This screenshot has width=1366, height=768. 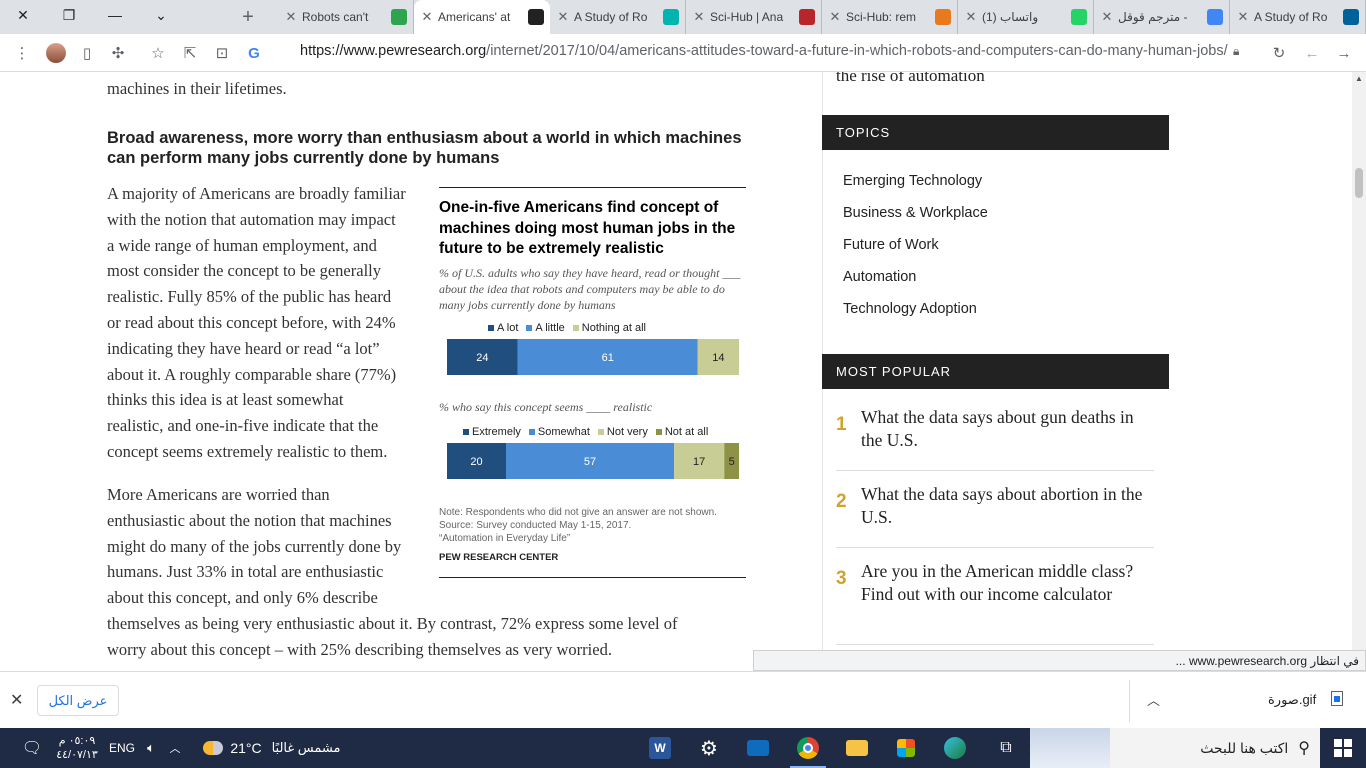 What do you see at coordinates (906, 748) in the screenshot?
I see `store-app-icon` at bounding box center [906, 748].